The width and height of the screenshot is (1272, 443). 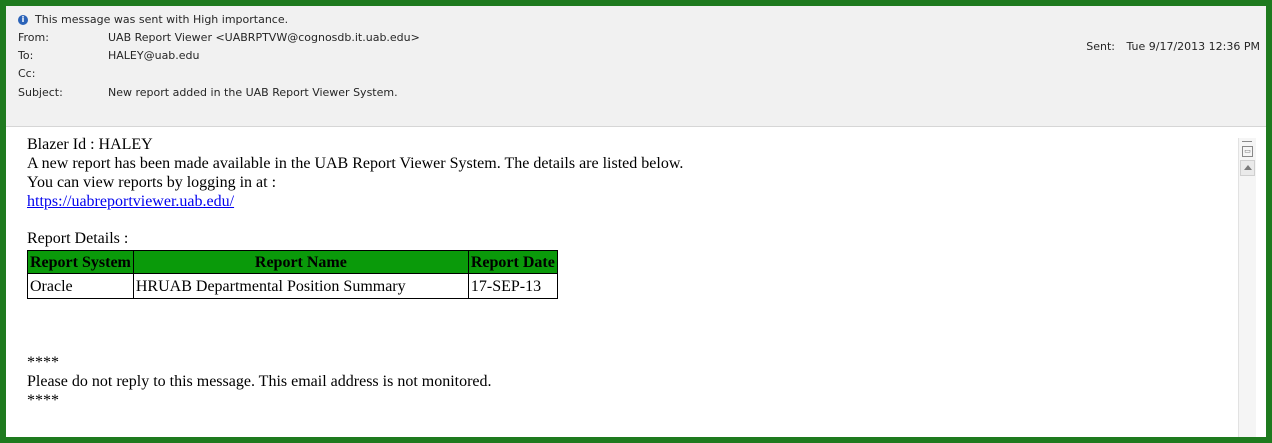 What do you see at coordinates (43, 362) in the screenshot?
I see `stars-top: ****` at bounding box center [43, 362].